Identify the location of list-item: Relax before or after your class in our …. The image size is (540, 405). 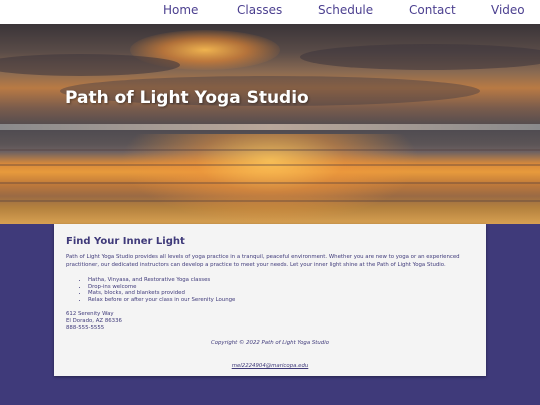
(281, 300).